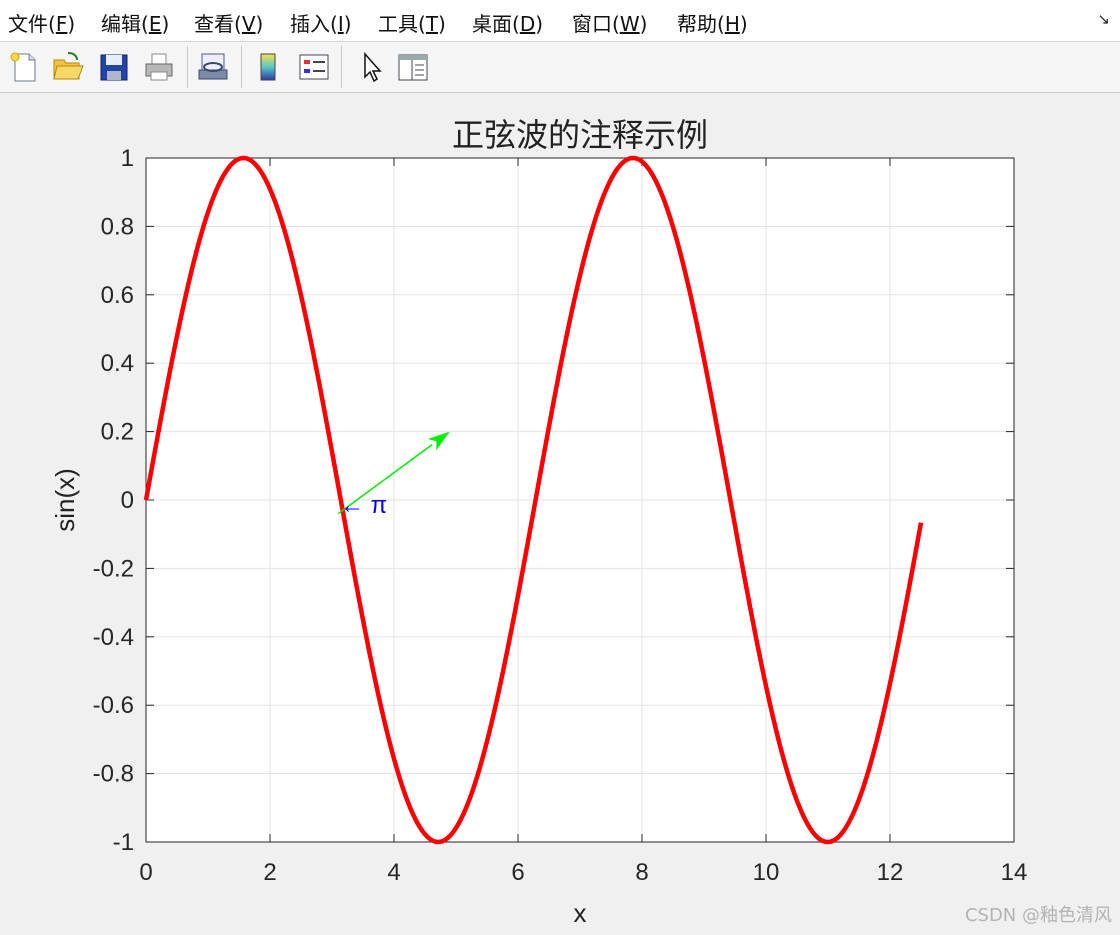 The image size is (1120, 935). I want to click on dock-arrow-icon: ↘, so click(1103, 19).